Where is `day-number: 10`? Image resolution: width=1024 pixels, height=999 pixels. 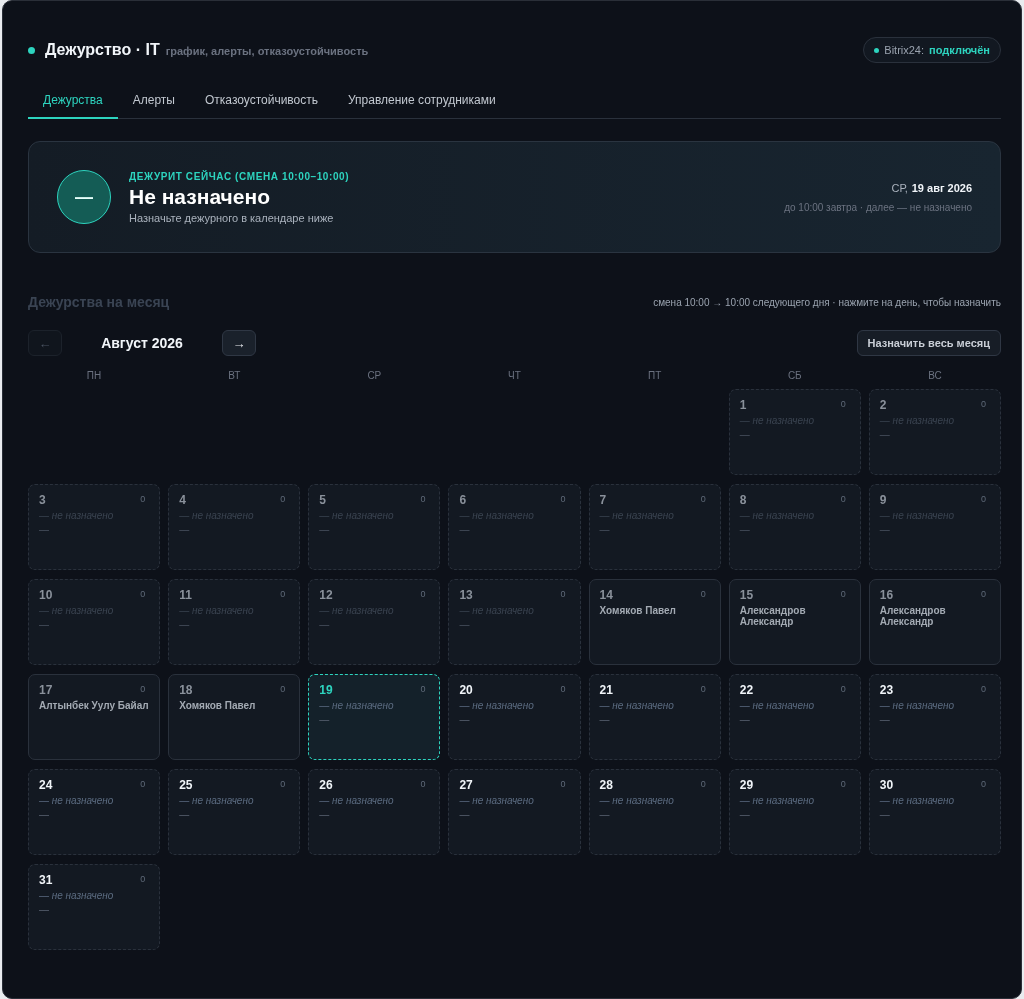 day-number: 10 is located at coordinates (46, 595).